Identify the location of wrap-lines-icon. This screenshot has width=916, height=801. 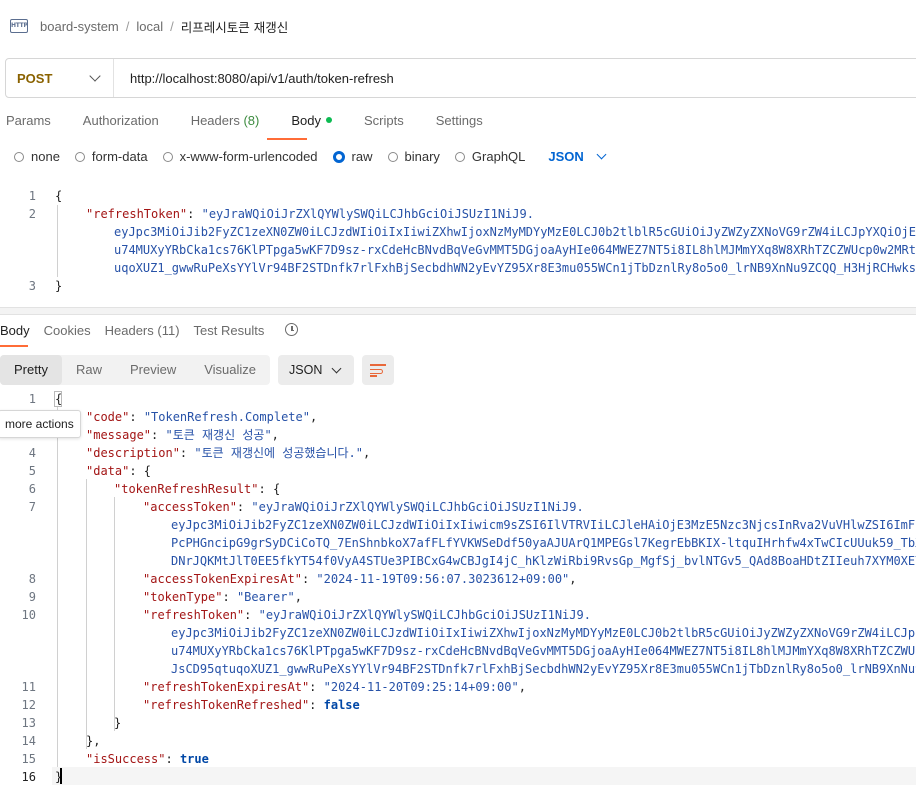
(378, 370).